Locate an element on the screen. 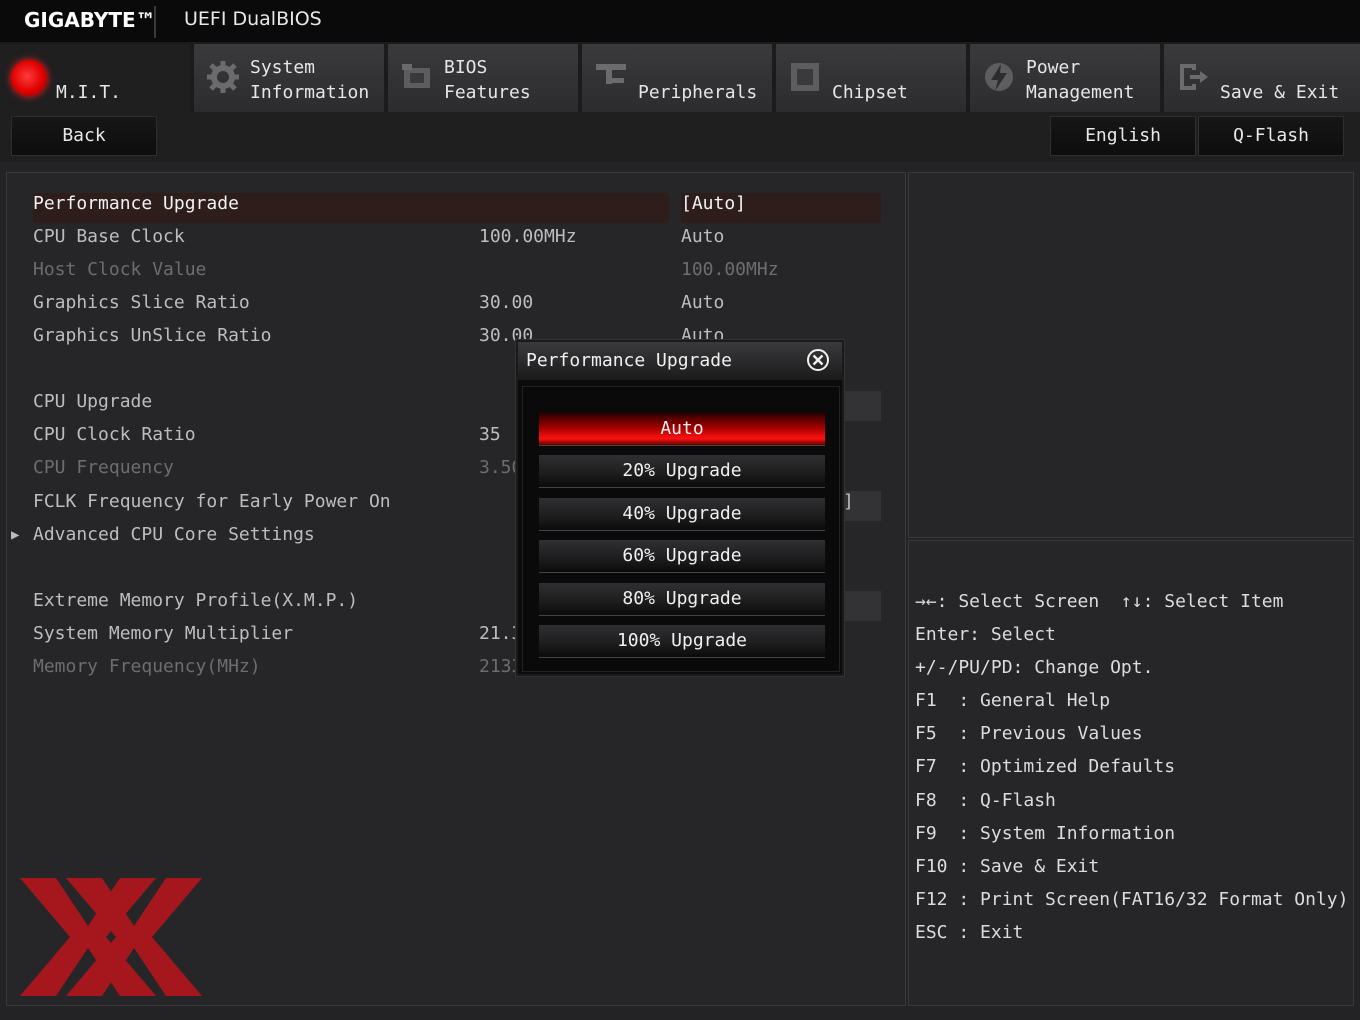  setting-name: CPU Upgrade is located at coordinates (93, 401).